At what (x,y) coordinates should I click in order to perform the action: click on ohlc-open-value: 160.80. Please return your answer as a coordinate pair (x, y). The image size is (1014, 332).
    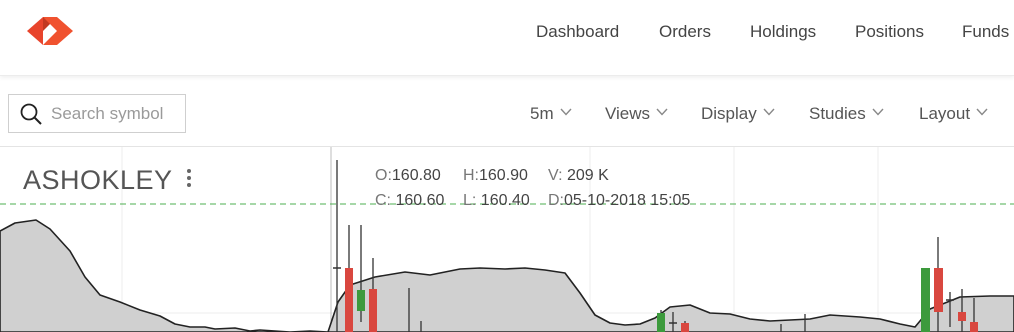
    Looking at the image, I should click on (416, 175).